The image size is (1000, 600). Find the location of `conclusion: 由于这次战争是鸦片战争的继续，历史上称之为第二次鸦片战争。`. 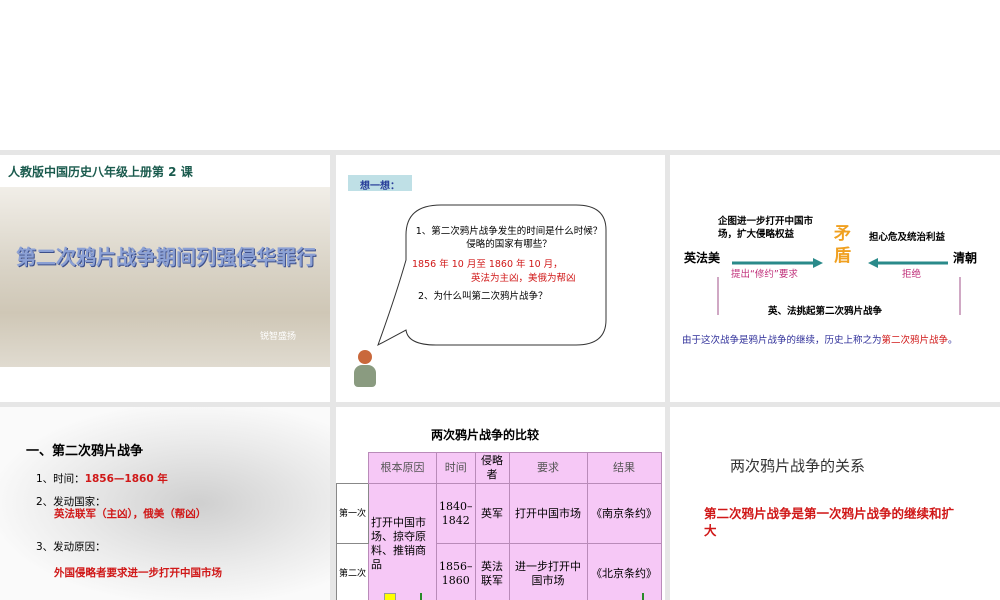

conclusion: 由于这次战争是鸦片战争的继续，历史上称之为第二次鸦片战争。 is located at coordinates (820, 339).